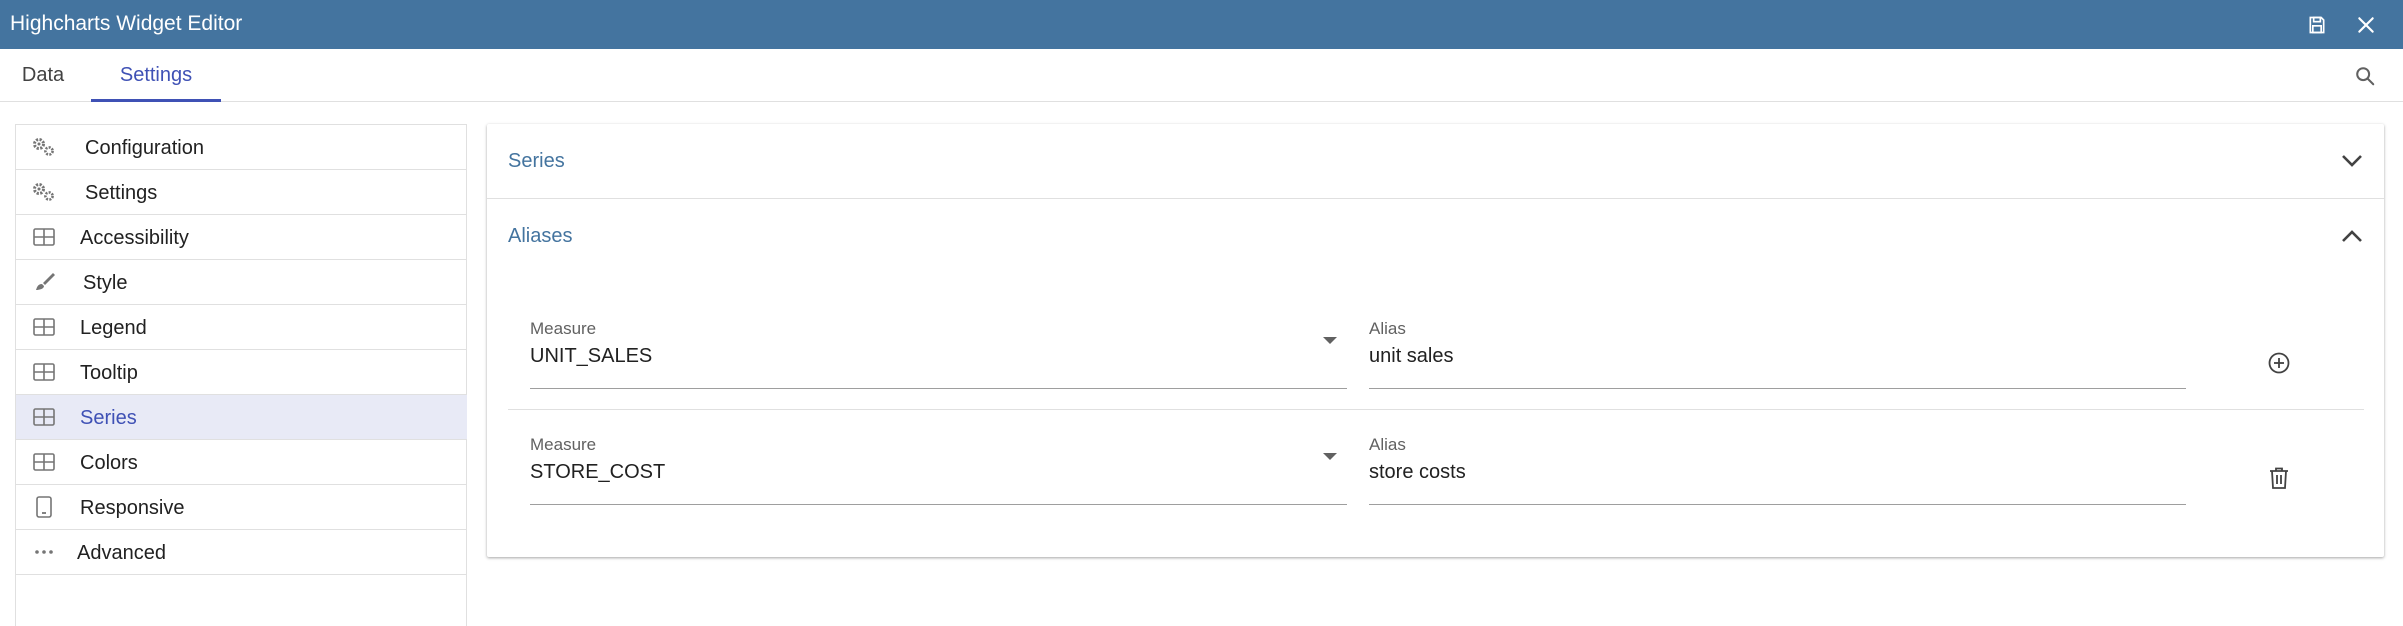  I want to click on tab-bar: Data Settings, so click(1201, 75).